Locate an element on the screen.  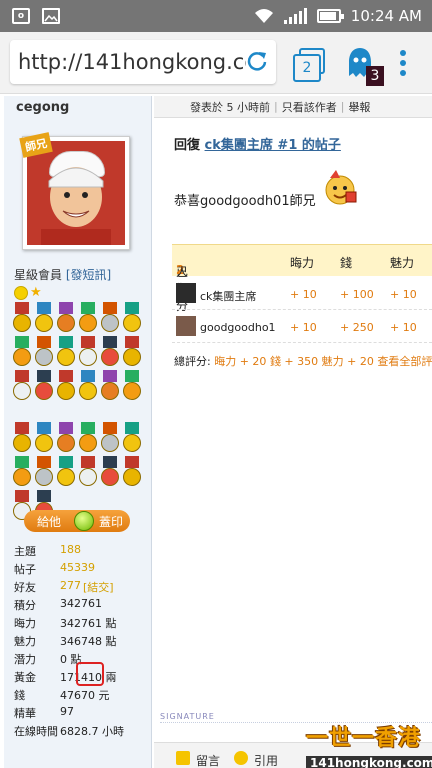
battery-icon is located at coordinates (330, 16).